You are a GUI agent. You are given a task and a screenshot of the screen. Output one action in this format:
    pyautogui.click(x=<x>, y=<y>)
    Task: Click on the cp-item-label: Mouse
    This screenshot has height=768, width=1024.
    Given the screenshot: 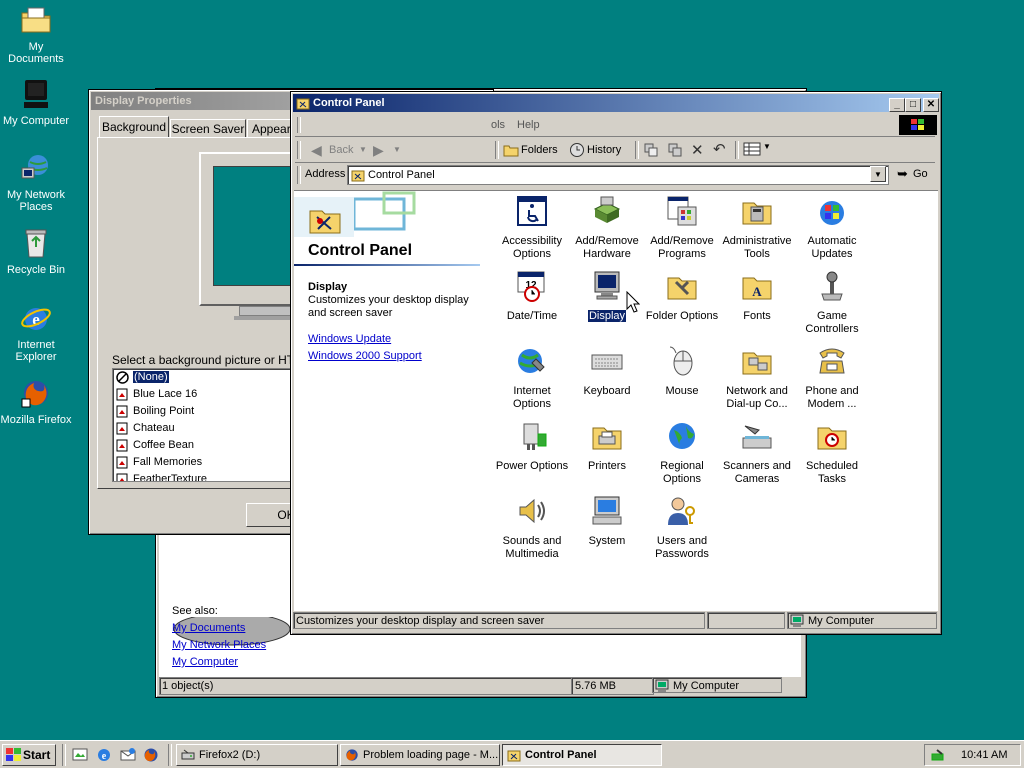 What is the action you would take?
    pyautogui.click(x=682, y=391)
    